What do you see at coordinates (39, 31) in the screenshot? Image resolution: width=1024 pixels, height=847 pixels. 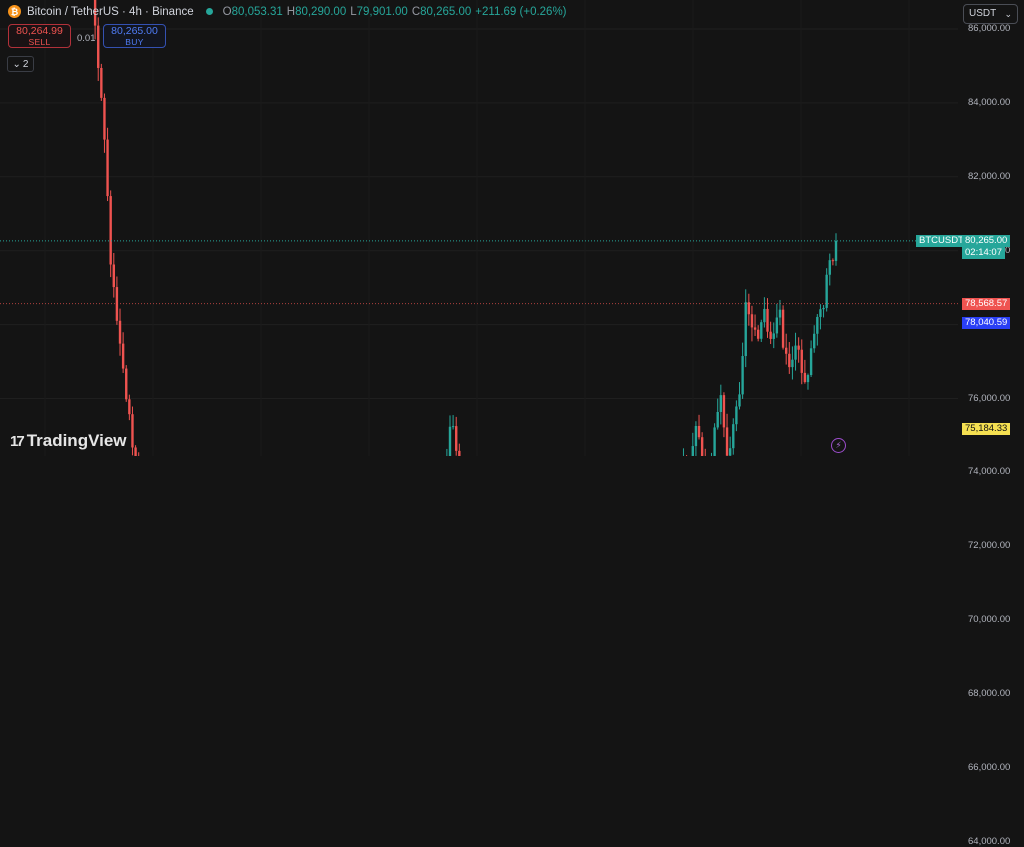 I see `sell-price: 80,264.99` at bounding box center [39, 31].